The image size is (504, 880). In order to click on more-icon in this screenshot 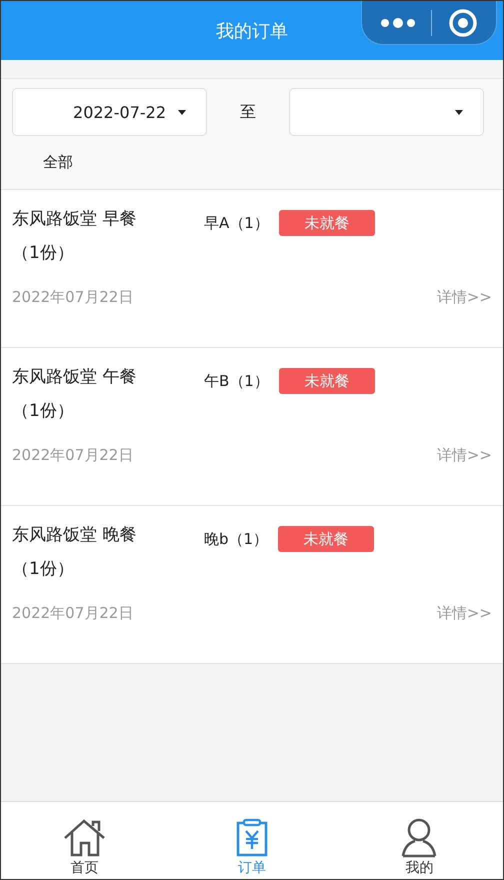, I will do `click(398, 22)`.